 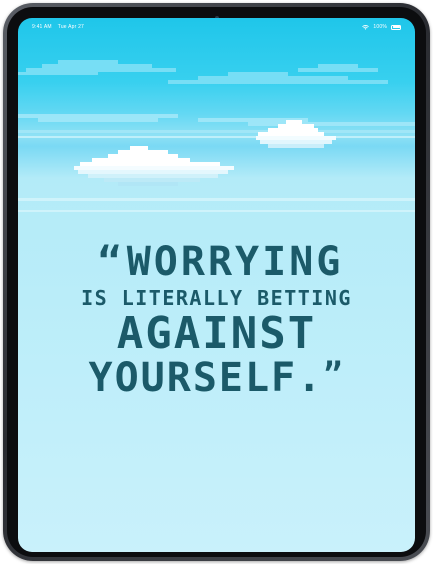 What do you see at coordinates (111, 262) in the screenshot?
I see `open-quote-mark: “` at bounding box center [111, 262].